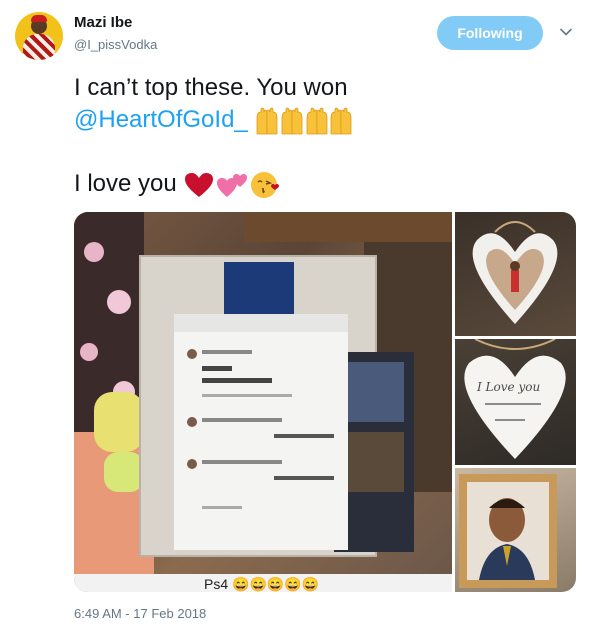 This screenshot has height=636, width=590. Describe the element at coordinates (490, 33) in the screenshot. I see `following-button: Following` at that location.